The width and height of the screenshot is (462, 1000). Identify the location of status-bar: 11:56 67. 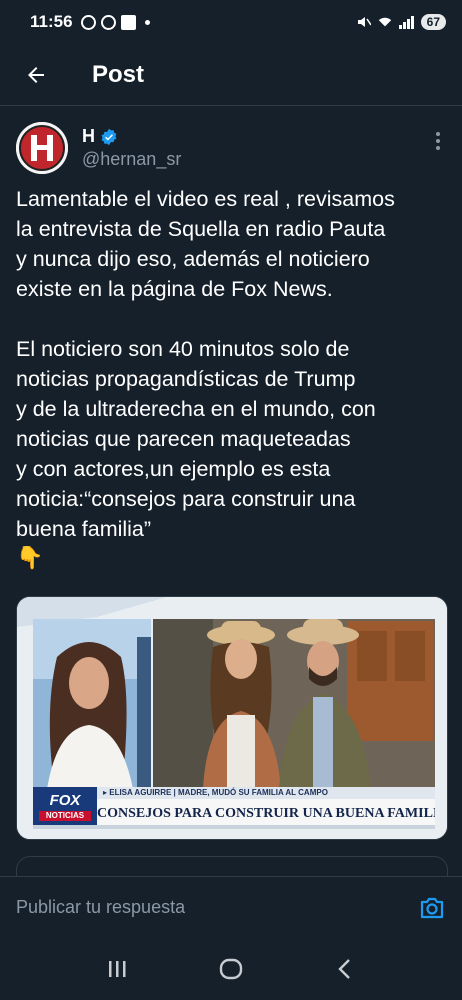
(231, 22).